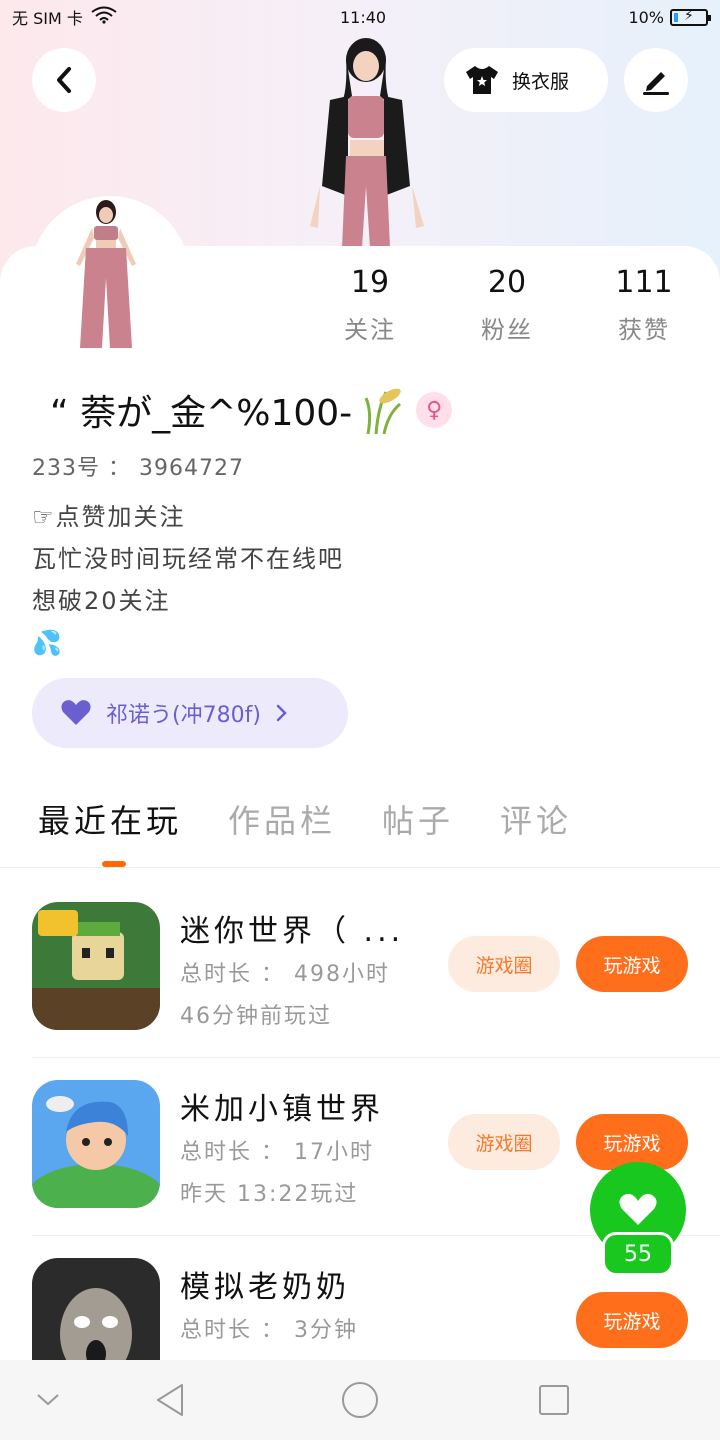 The image size is (720, 1440). I want to click on stat-likes: 111 获赞, so click(644, 303).